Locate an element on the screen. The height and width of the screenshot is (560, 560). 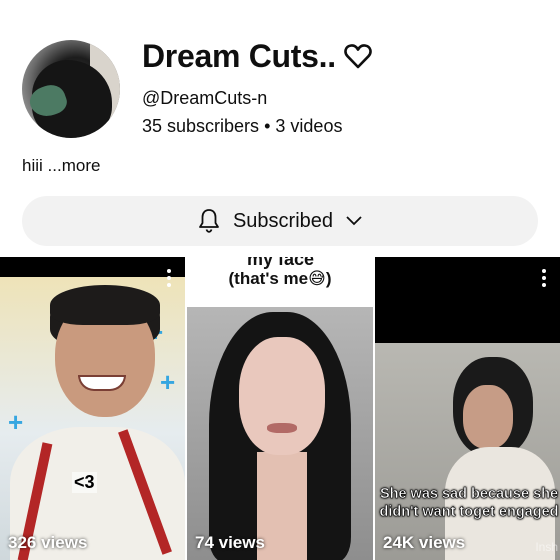
short-caption-2: (that's me😅) is located at coordinates (280, 278).